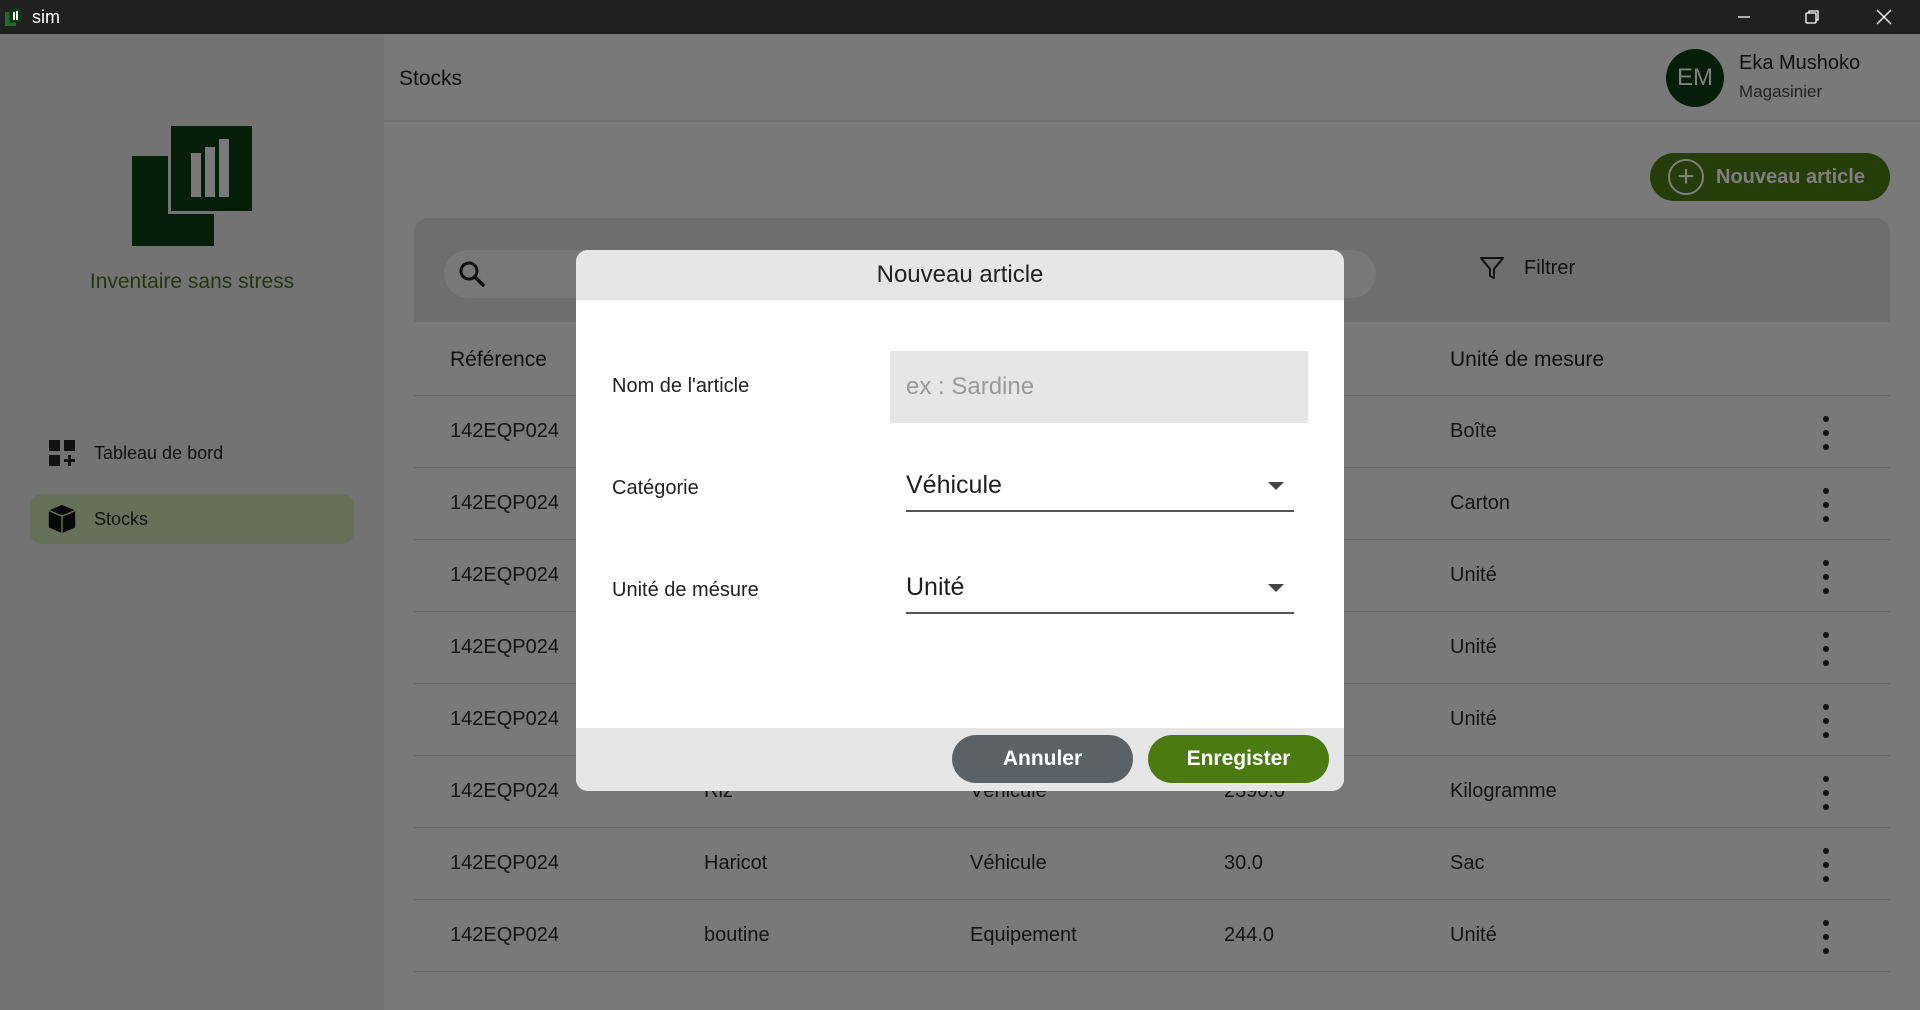 Image resolution: width=1920 pixels, height=1010 pixels. What do you see at coordinates (1042, 759) in the screenshot?
I see `cancel-button: Annuler` at bounding box center [1042, 759].